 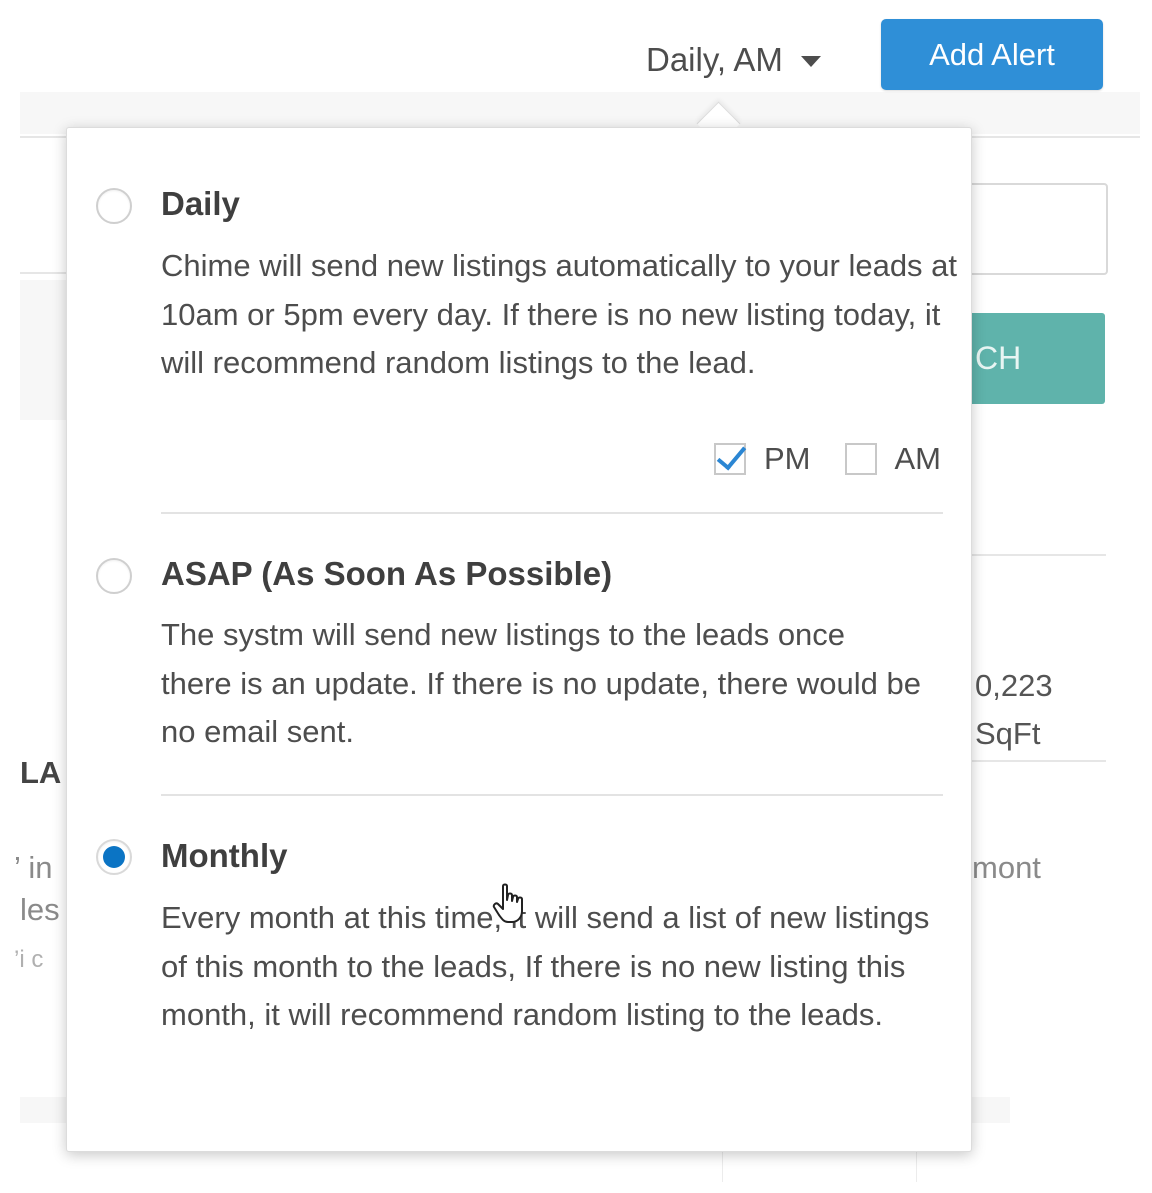 What do you see at coordinates (40, 909) in the screenshot?
I see `listing-text-fragment-2: les` at bounding box center [40, 909].